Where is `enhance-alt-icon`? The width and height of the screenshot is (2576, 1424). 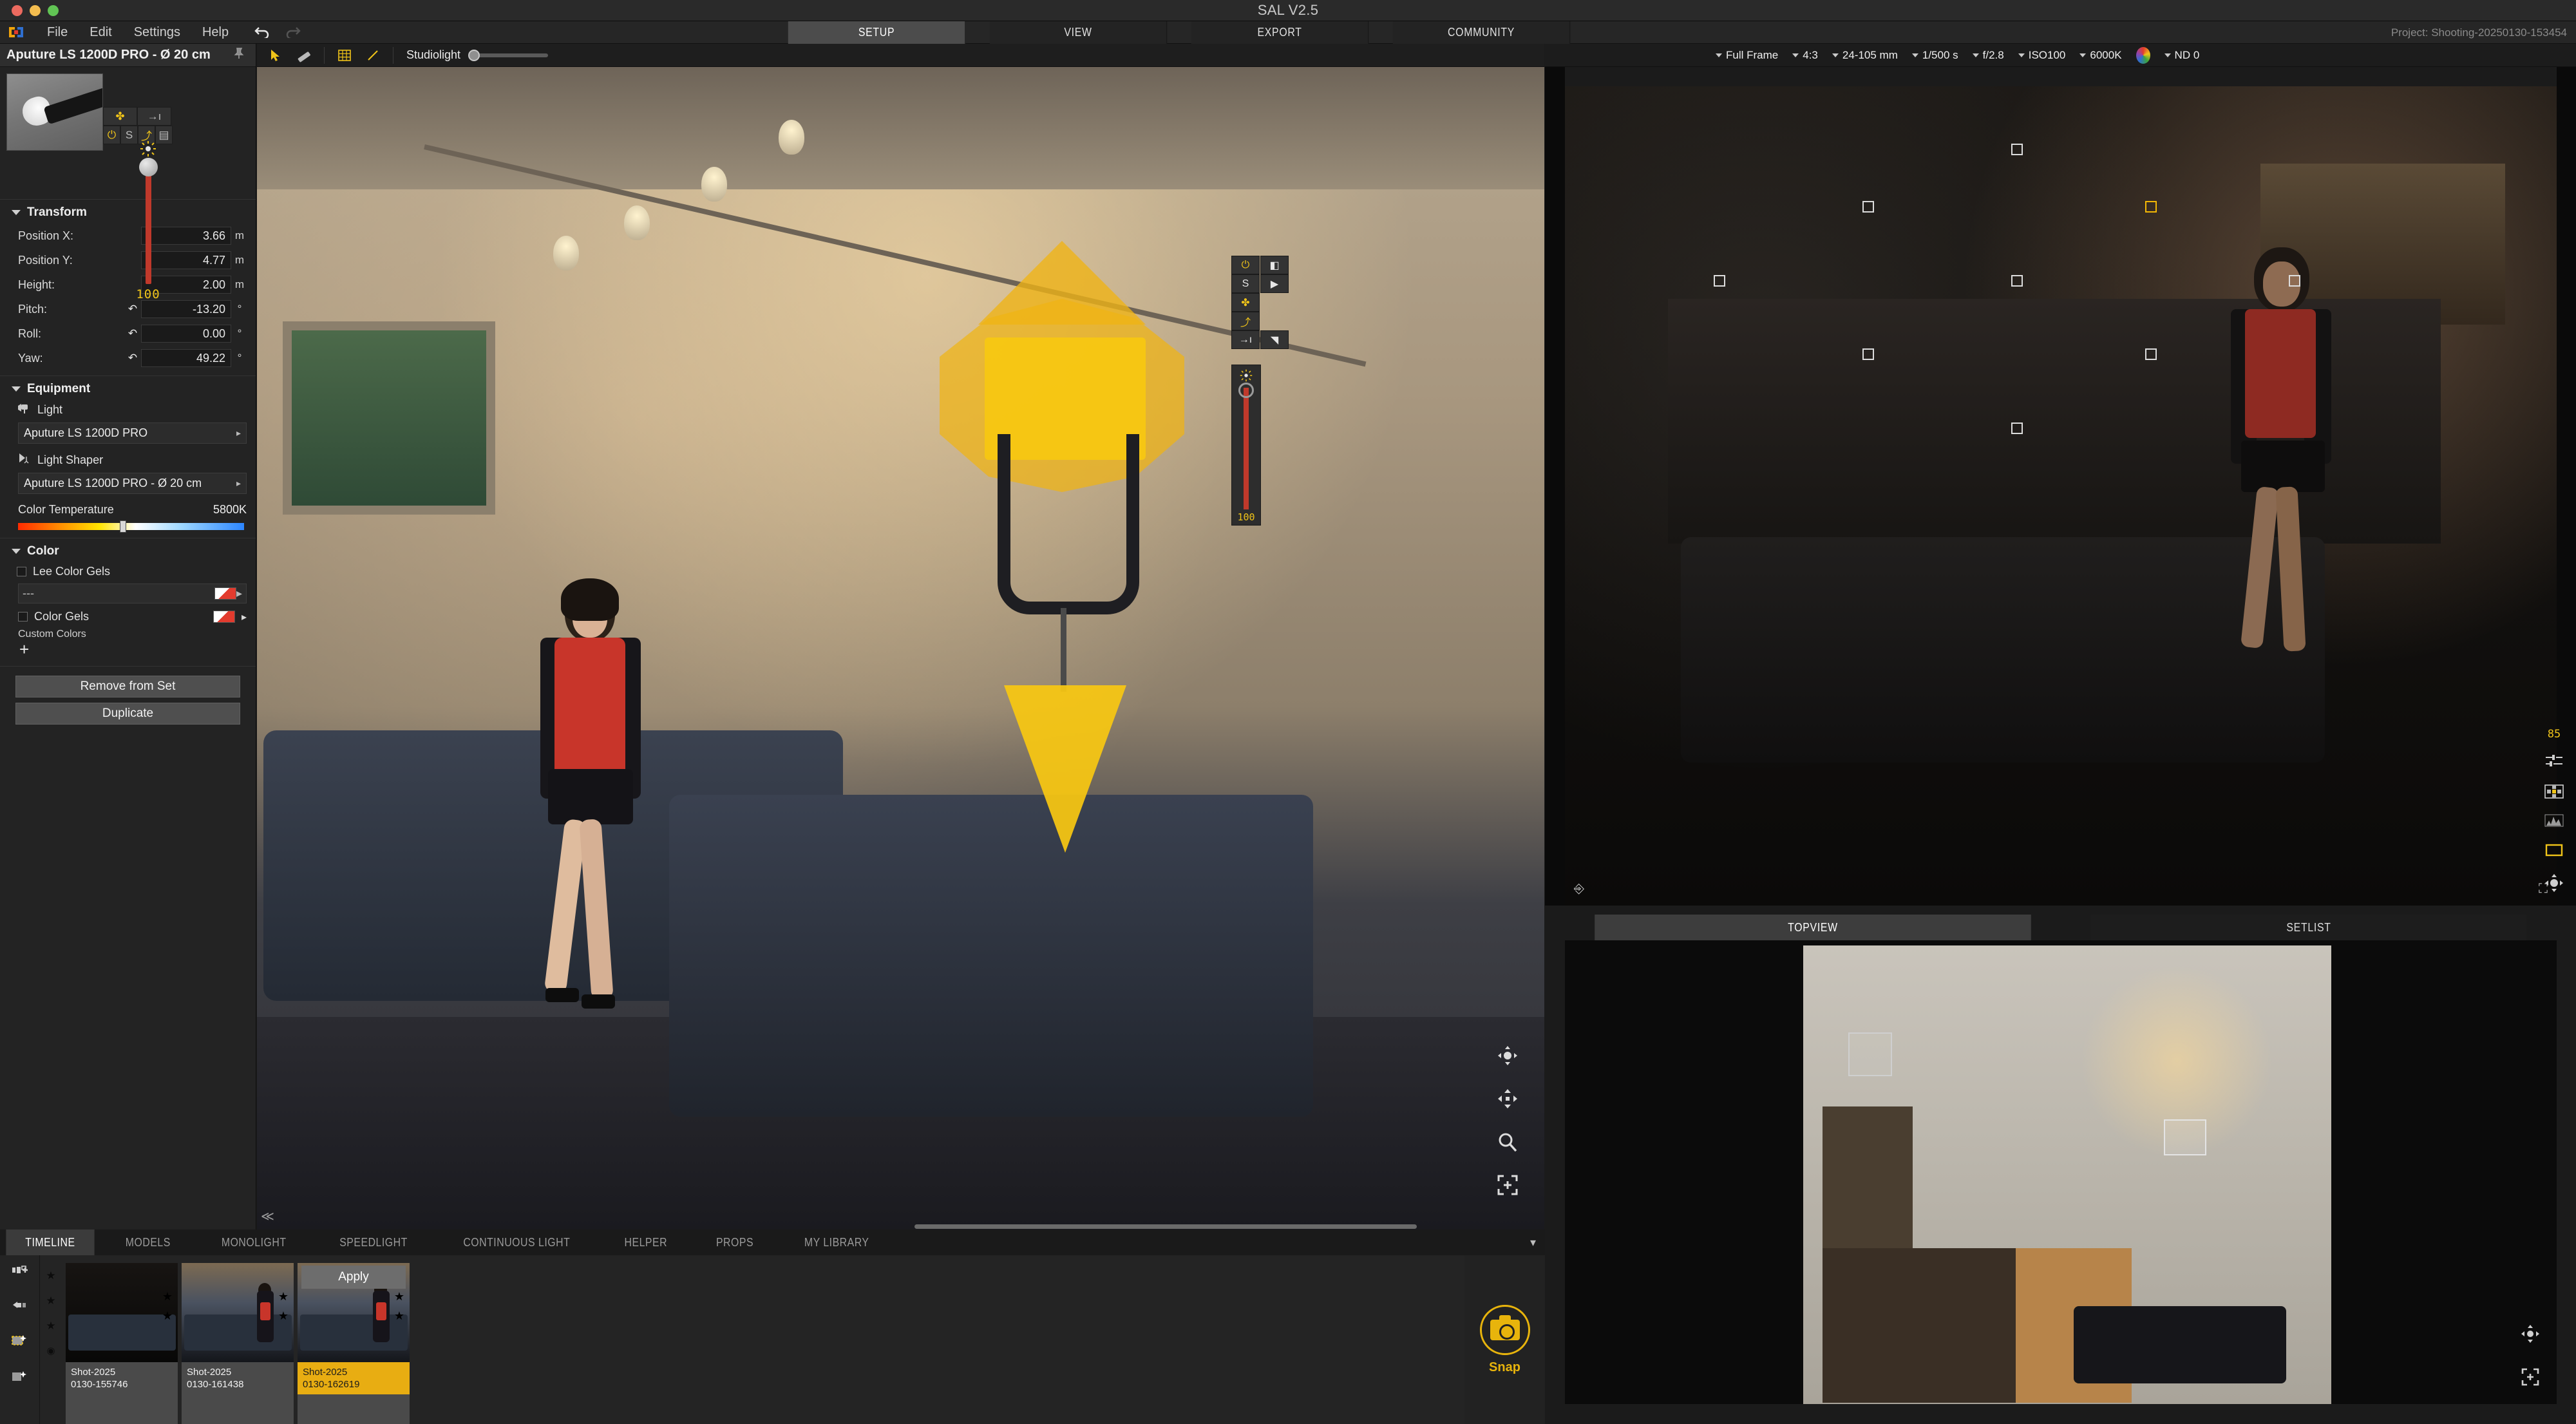 enhance-alt-icon is located at coordinates (20, 1378).